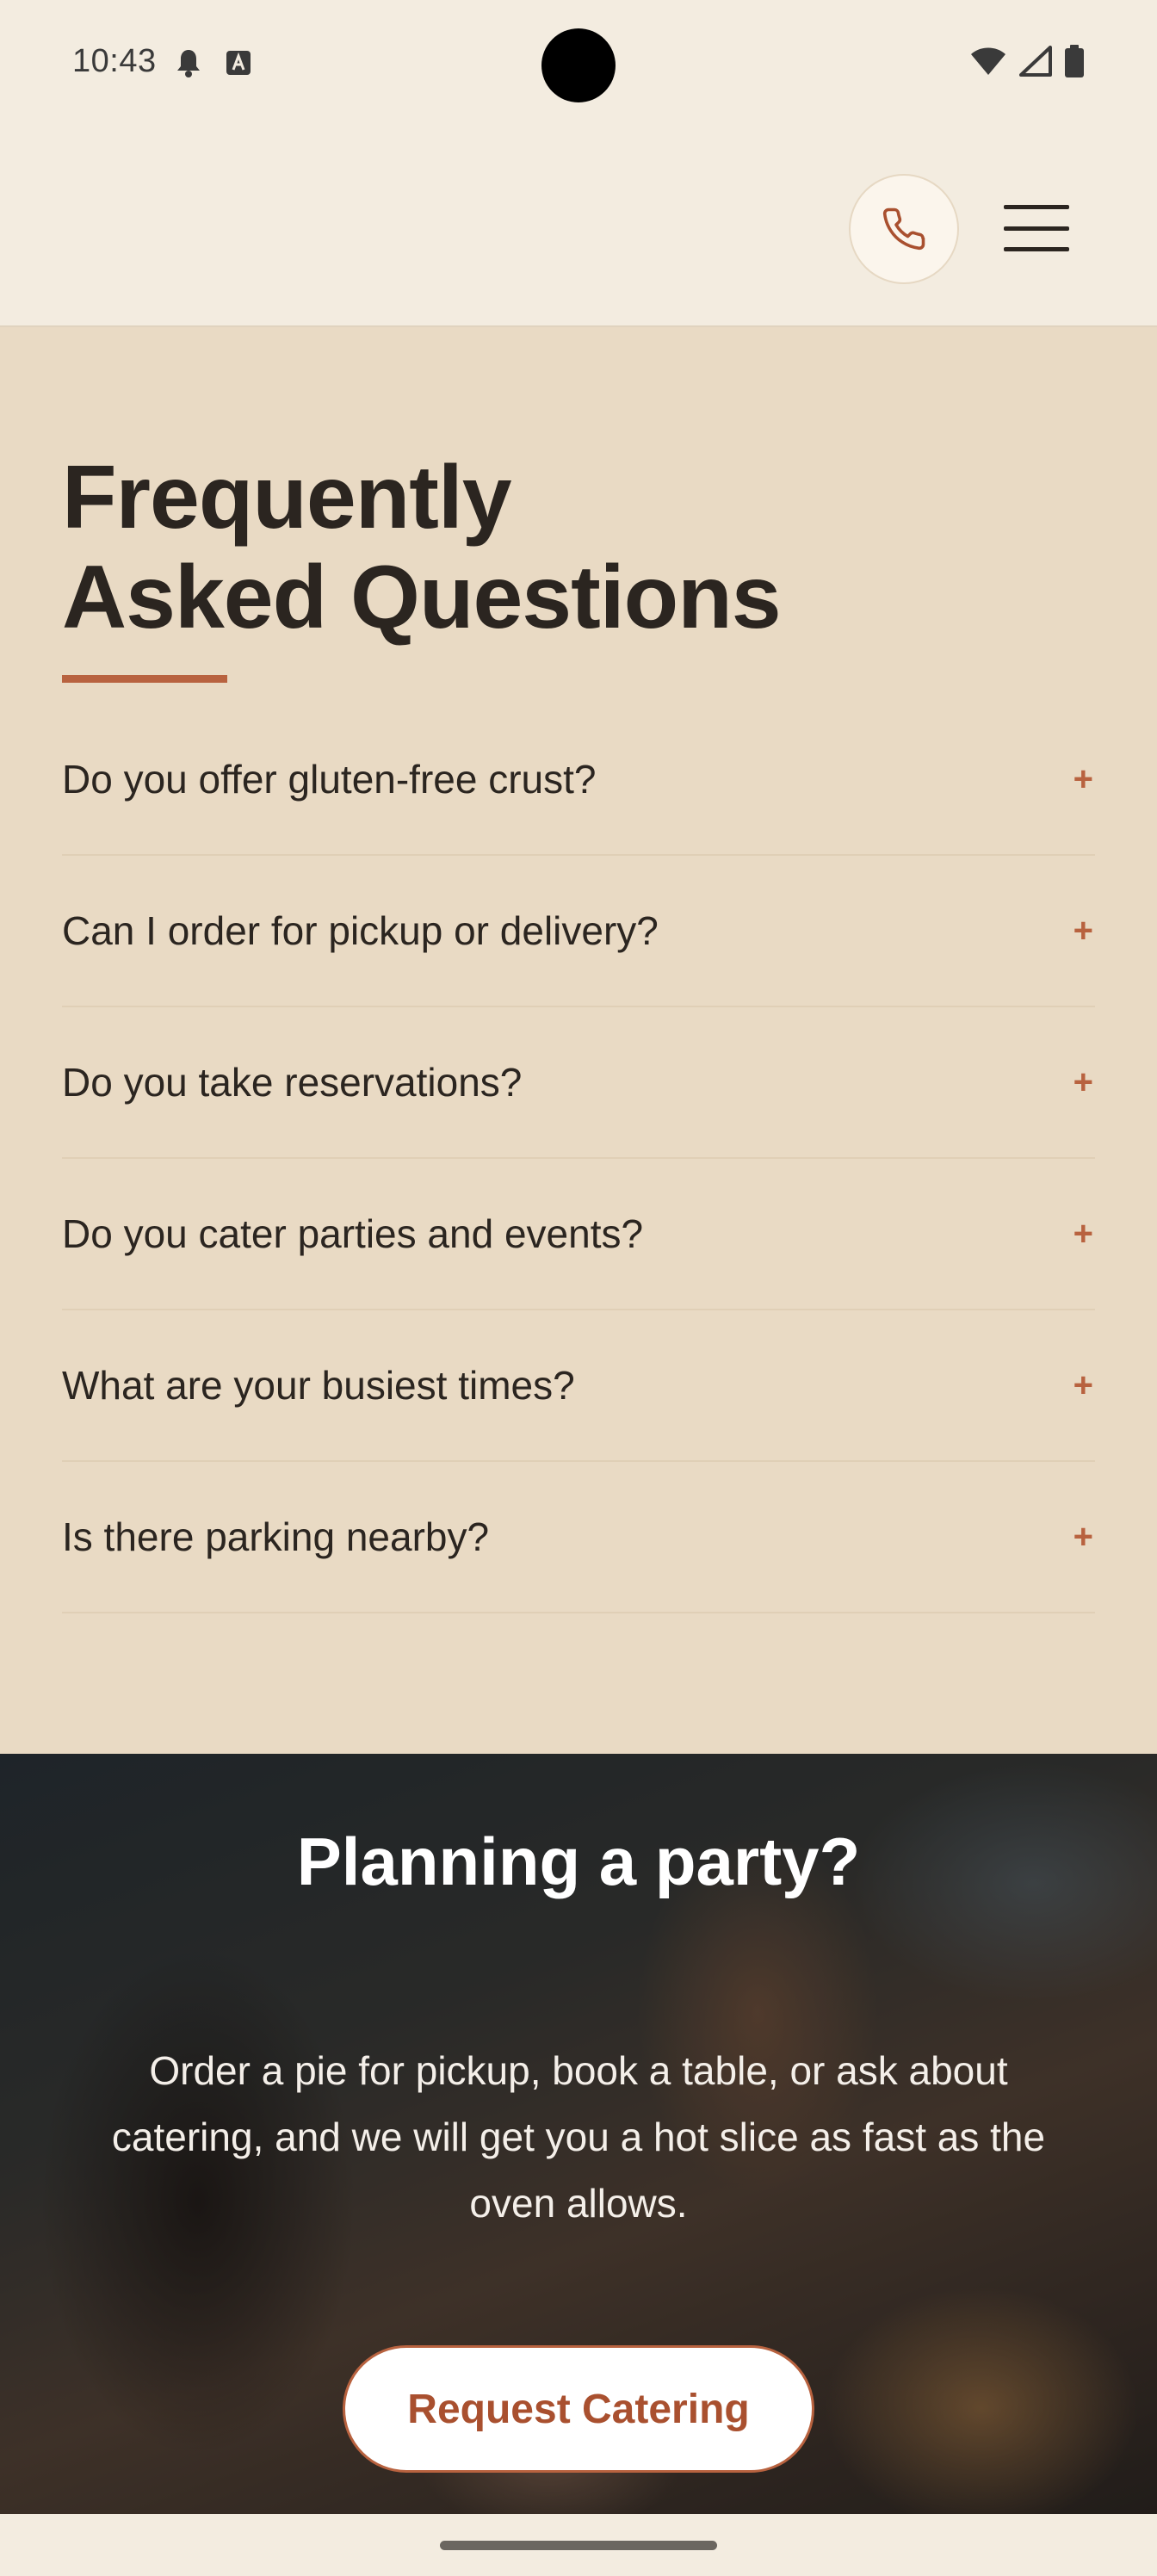  I want to click on home-gesture-handle, so click(579, 2546).